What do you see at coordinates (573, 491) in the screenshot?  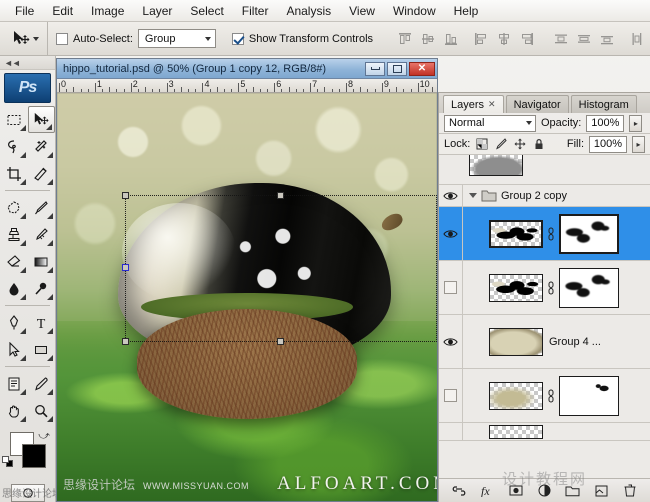 I see `new-group-icon` at bounding box center [573, 491].